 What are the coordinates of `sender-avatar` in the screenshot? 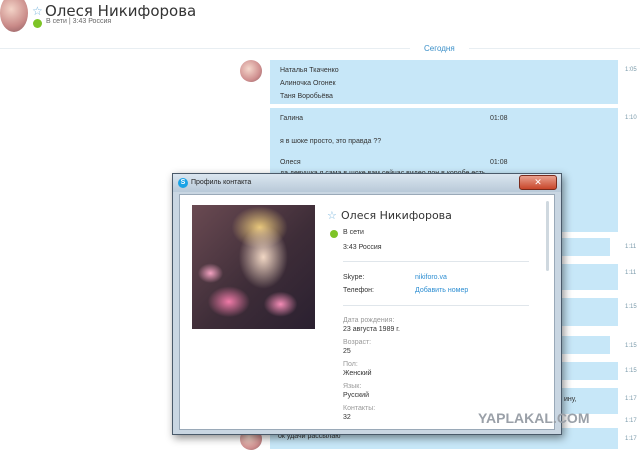 It's located at (251, 71).